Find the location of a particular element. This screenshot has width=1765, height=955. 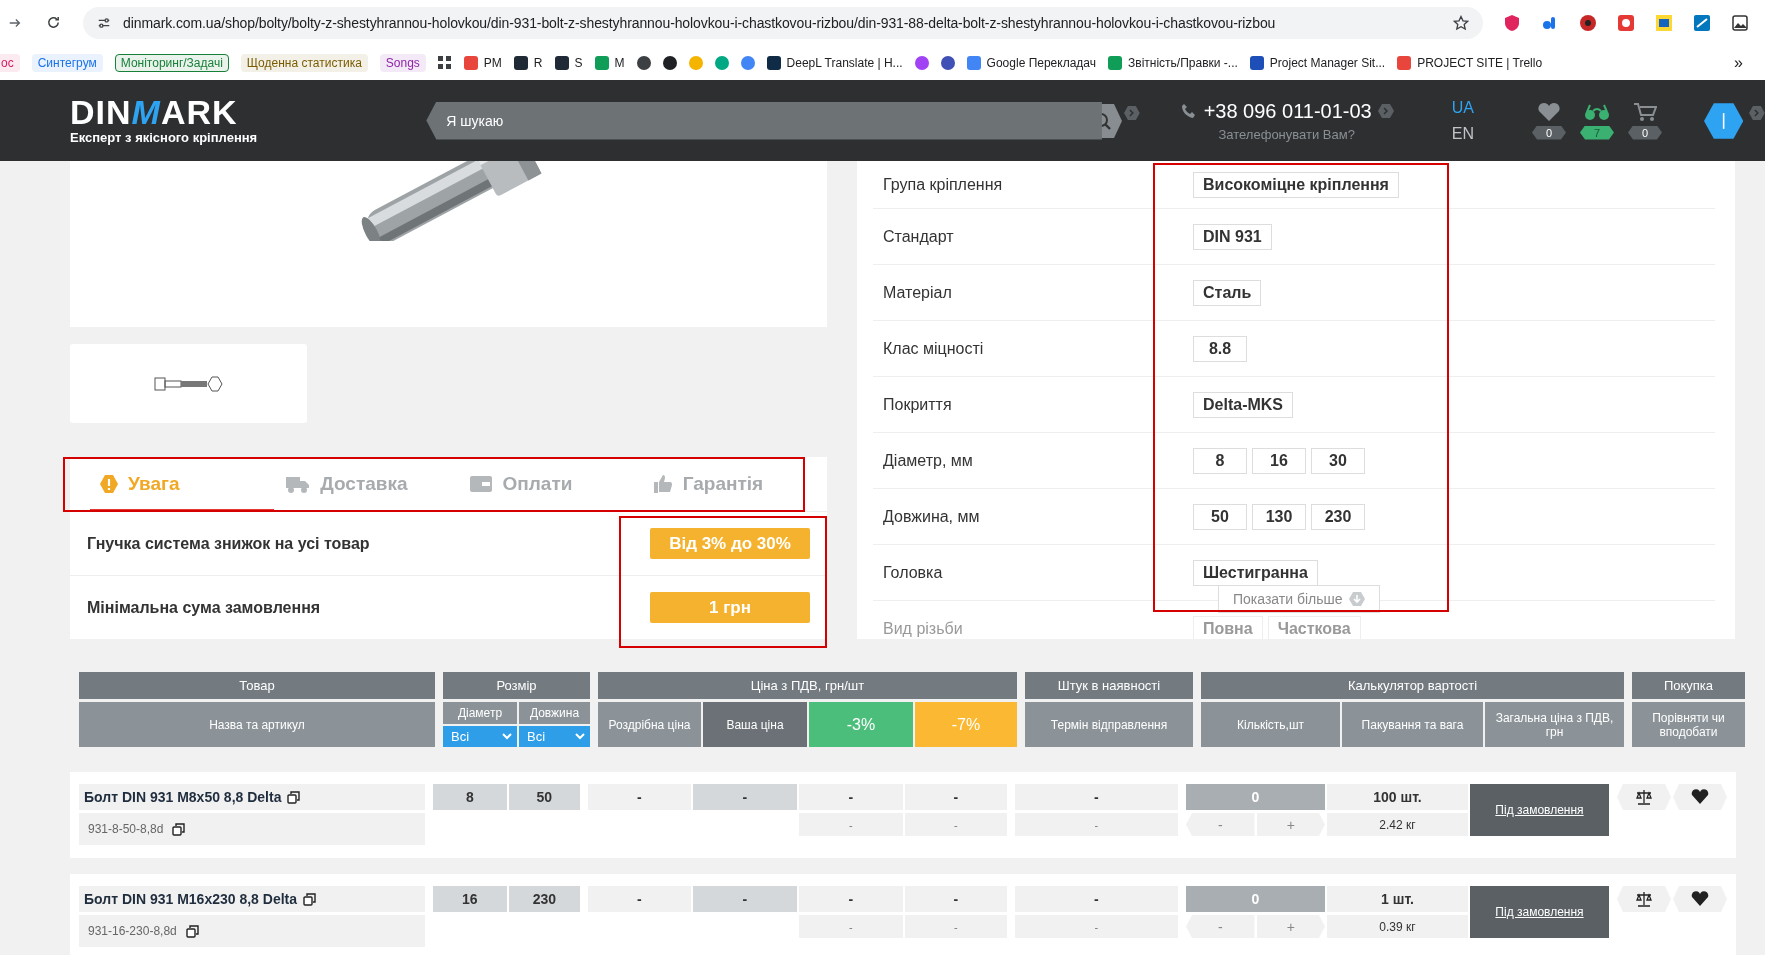

language-option: UA is located at coordinates (1462, 107).